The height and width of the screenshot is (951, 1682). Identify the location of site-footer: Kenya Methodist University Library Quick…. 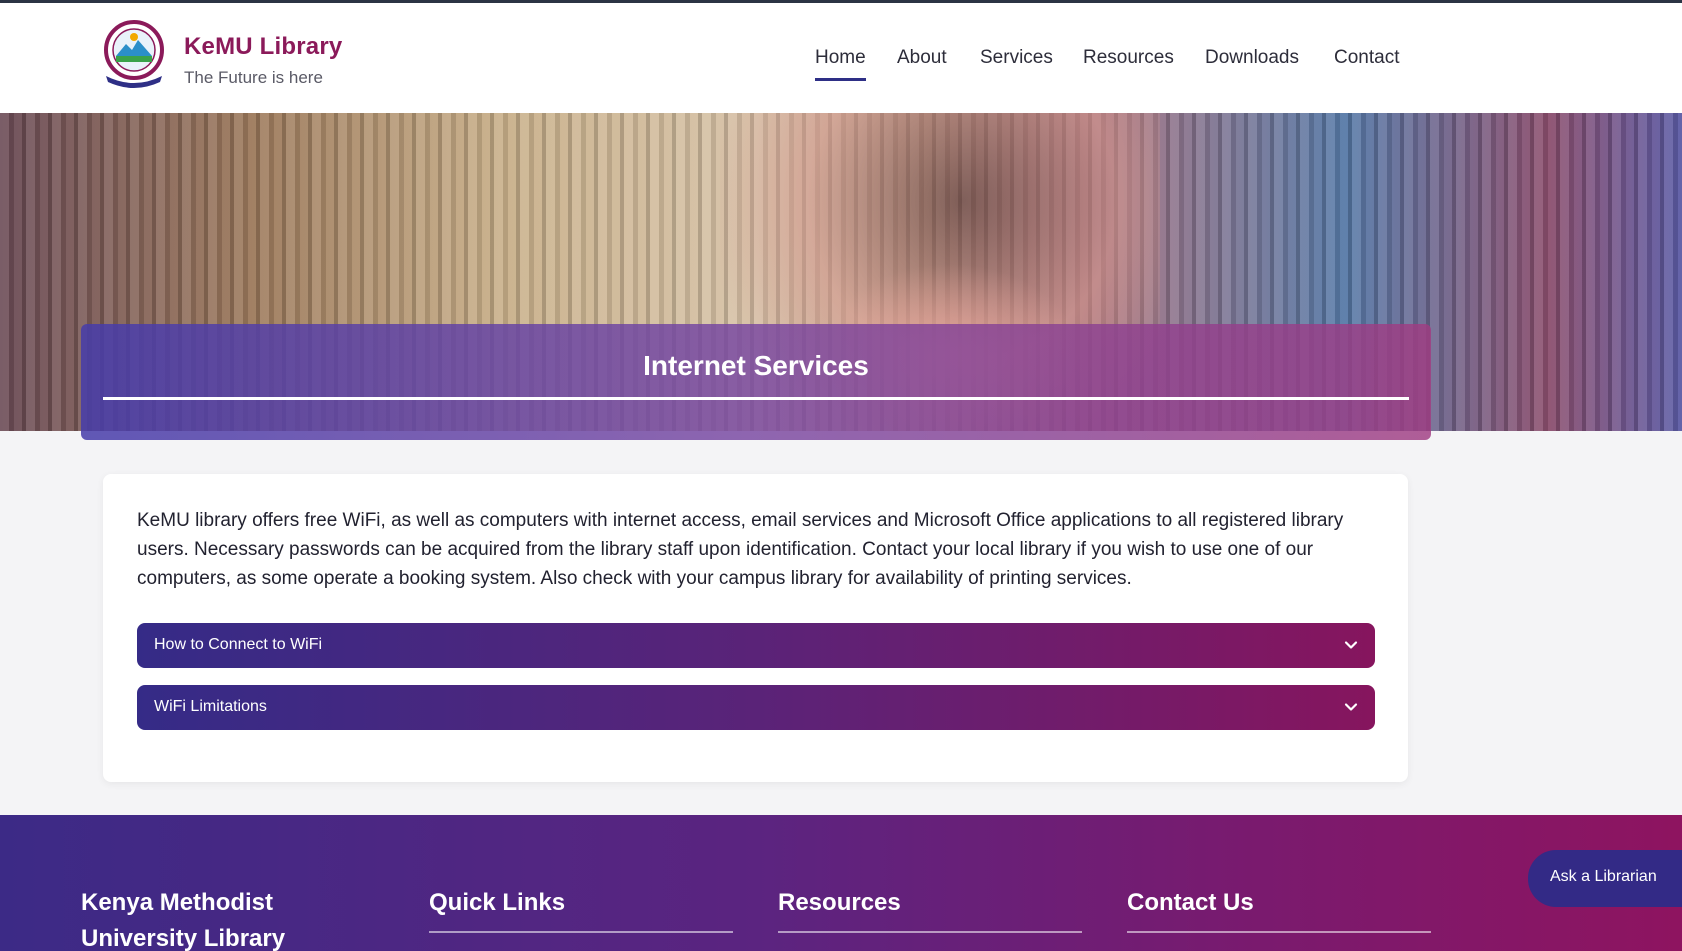
(841, 883).